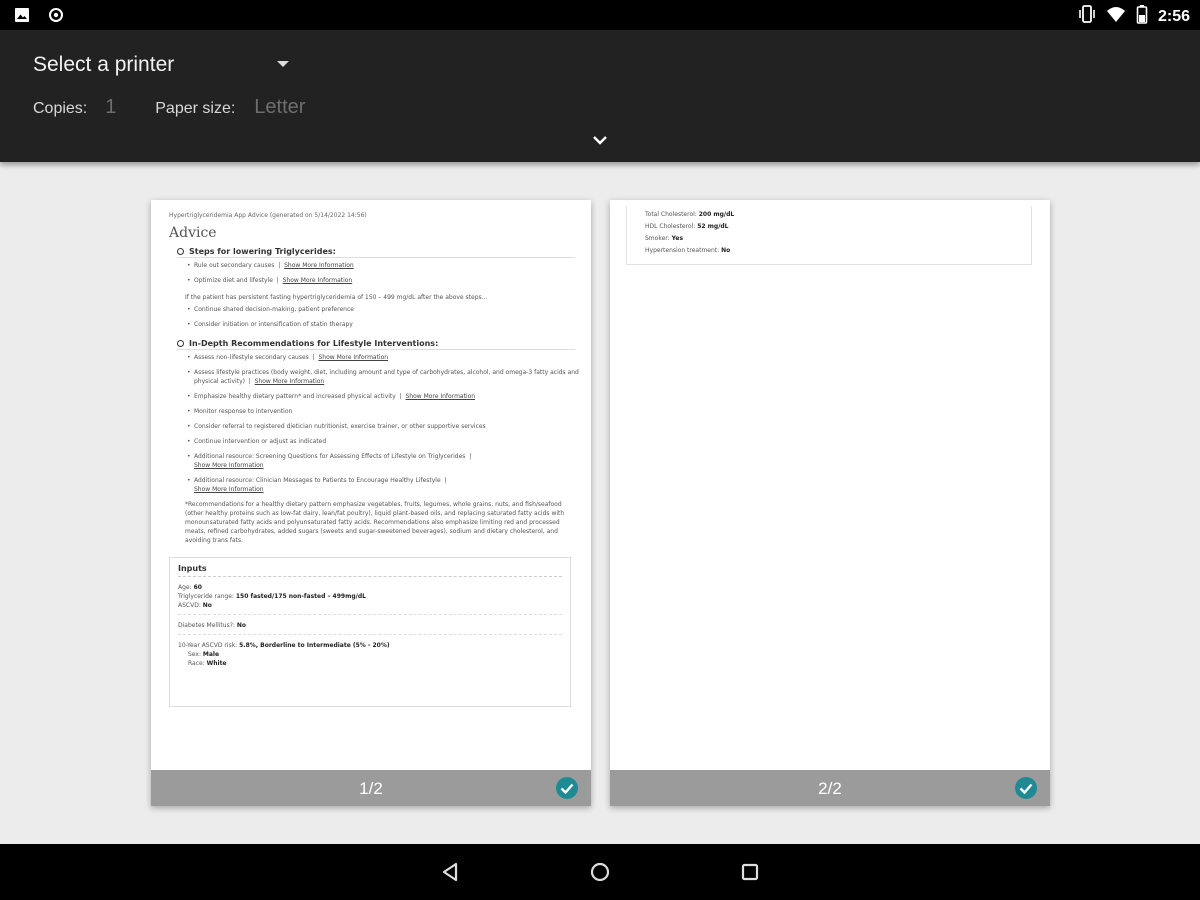 Image resolution: width=1200 pixels, height=900 pixels. I want to click on page-number: 2/2, so click(830, 788).